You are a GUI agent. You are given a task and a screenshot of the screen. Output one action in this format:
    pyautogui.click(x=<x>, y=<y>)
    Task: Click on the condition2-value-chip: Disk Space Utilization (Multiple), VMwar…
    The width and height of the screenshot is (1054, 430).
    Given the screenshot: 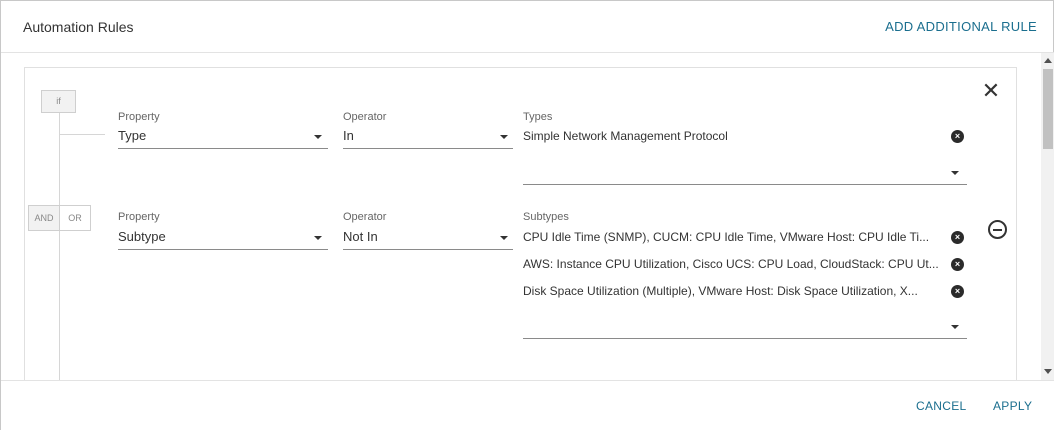 What is the action you would take?
    pyautogui.click(x=720, y=291)
    